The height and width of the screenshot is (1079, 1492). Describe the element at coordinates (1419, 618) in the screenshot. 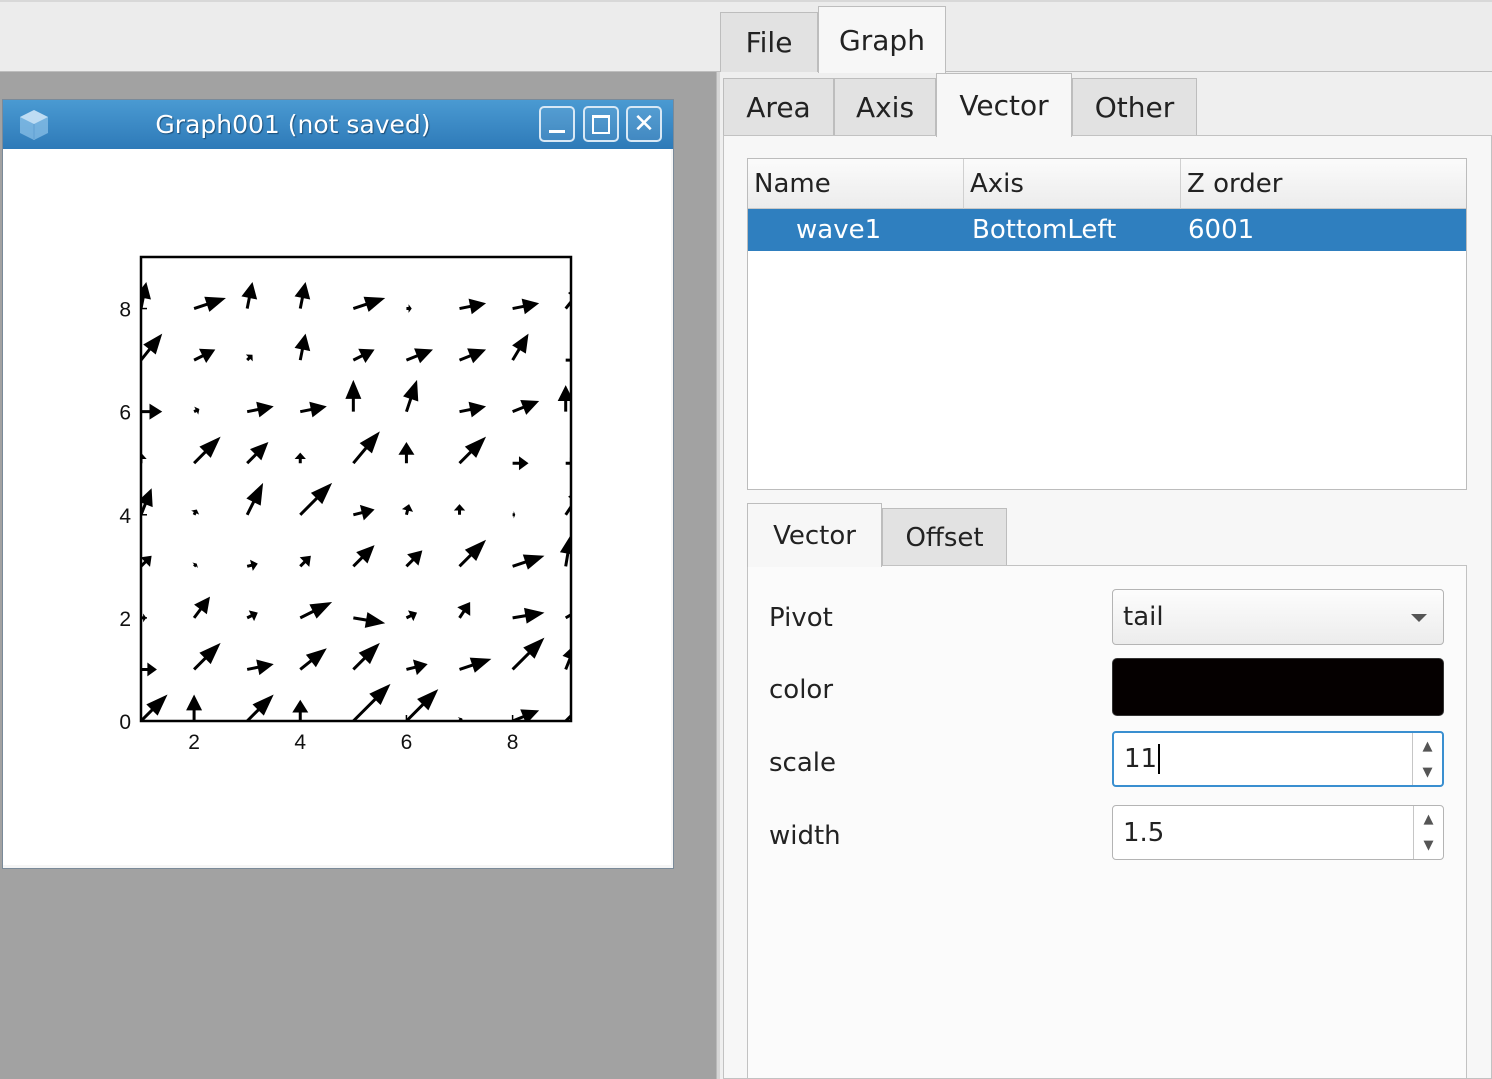

I see `chevron-down-icon` at that location.